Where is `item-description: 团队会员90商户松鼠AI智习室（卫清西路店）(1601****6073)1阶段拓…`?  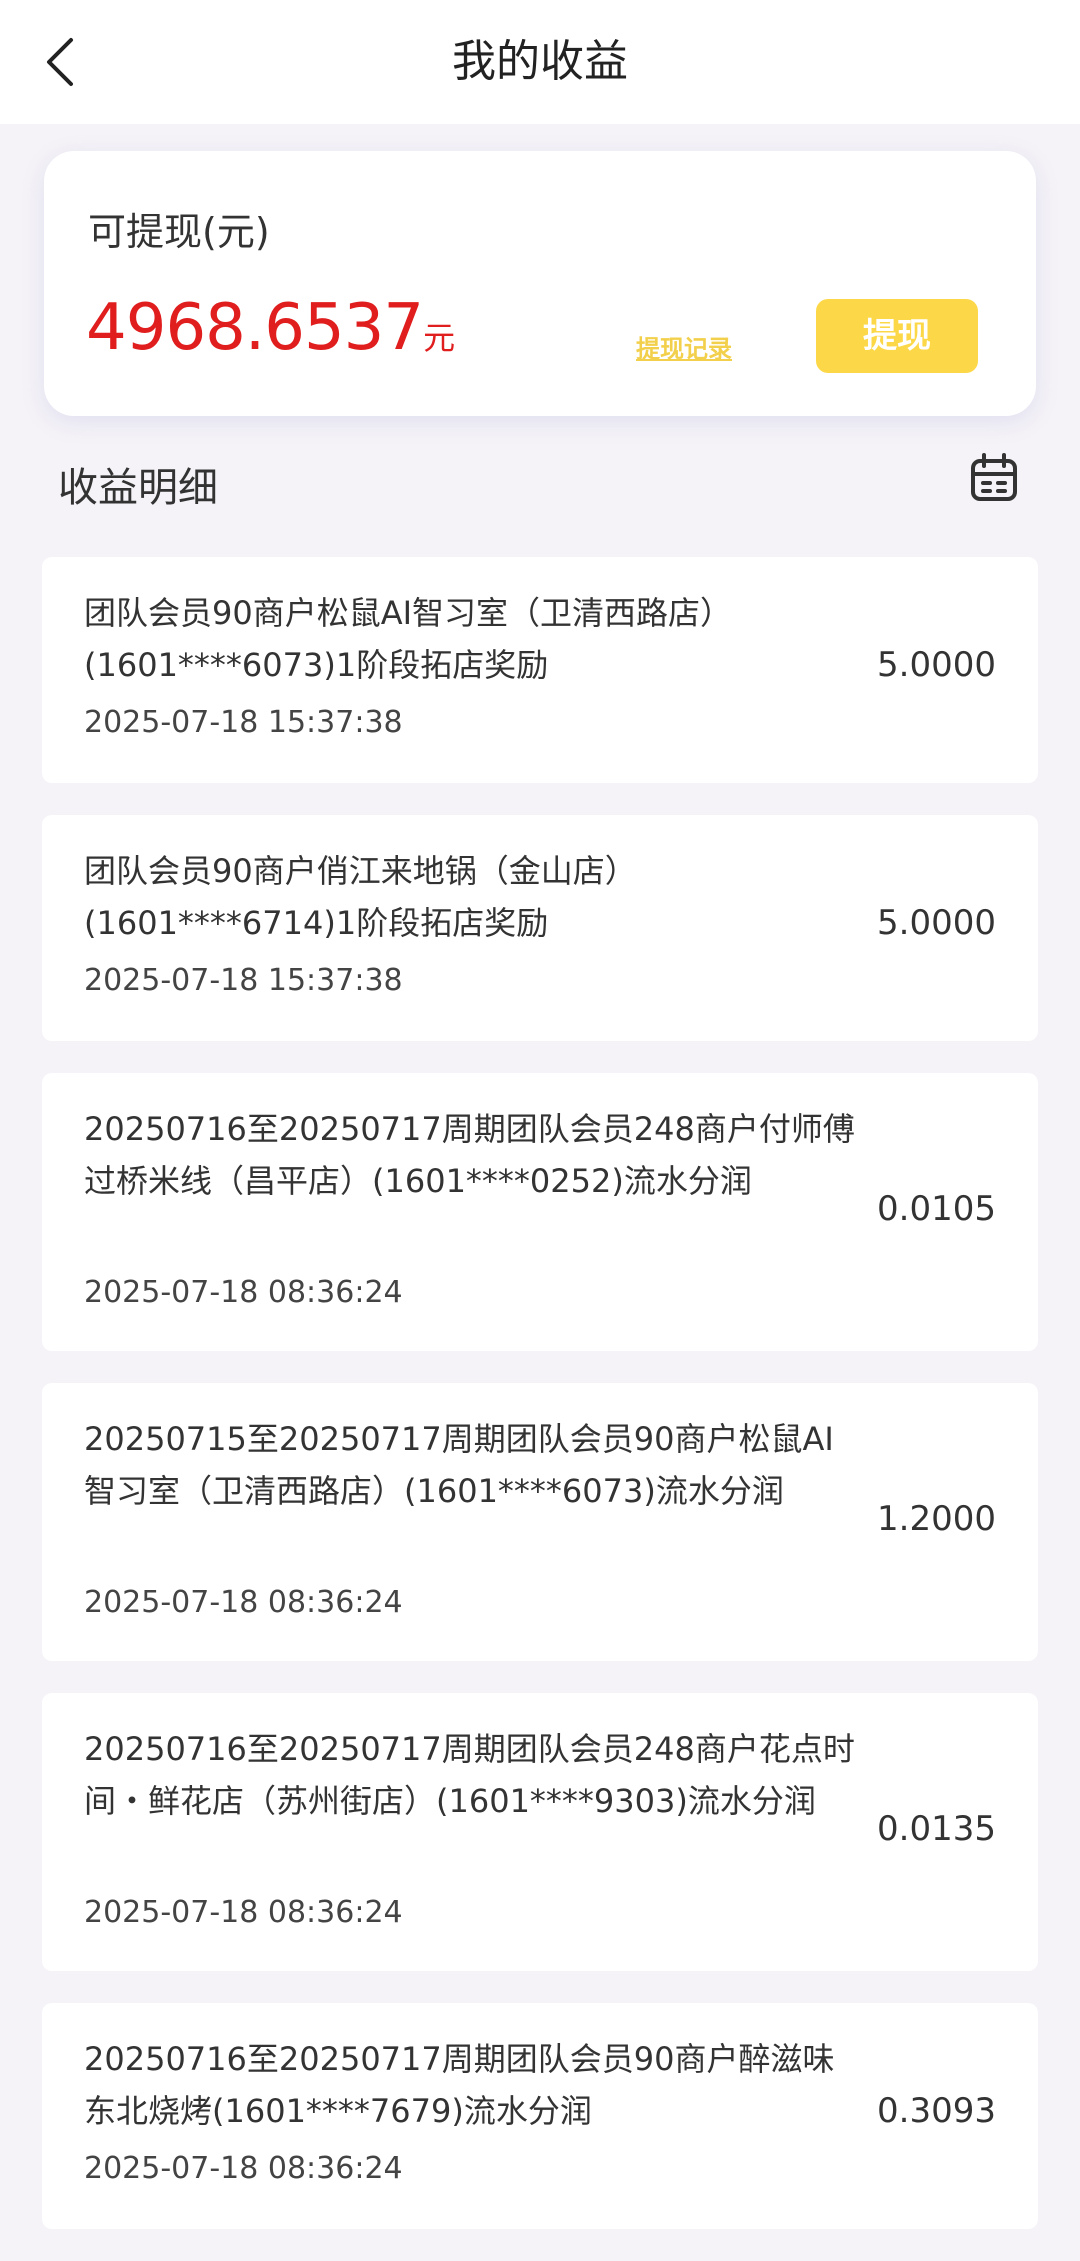
item-description: 团队会员90商户松鼠AI智习室（卫清西路店）(1601****6073)1阶段拓… is located at coordinates (408, 639).